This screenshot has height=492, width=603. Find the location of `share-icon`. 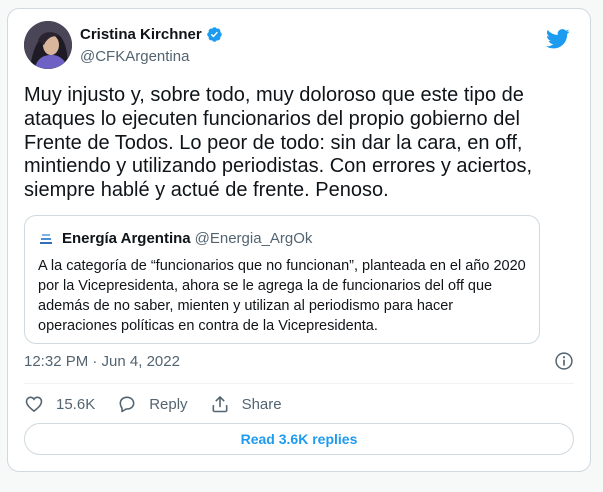

share-icon is located at coordinates (220, 404).